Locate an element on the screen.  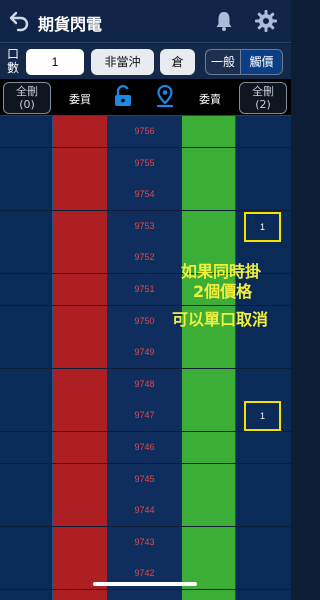
gear-icon is located at coordinates (266, 21).